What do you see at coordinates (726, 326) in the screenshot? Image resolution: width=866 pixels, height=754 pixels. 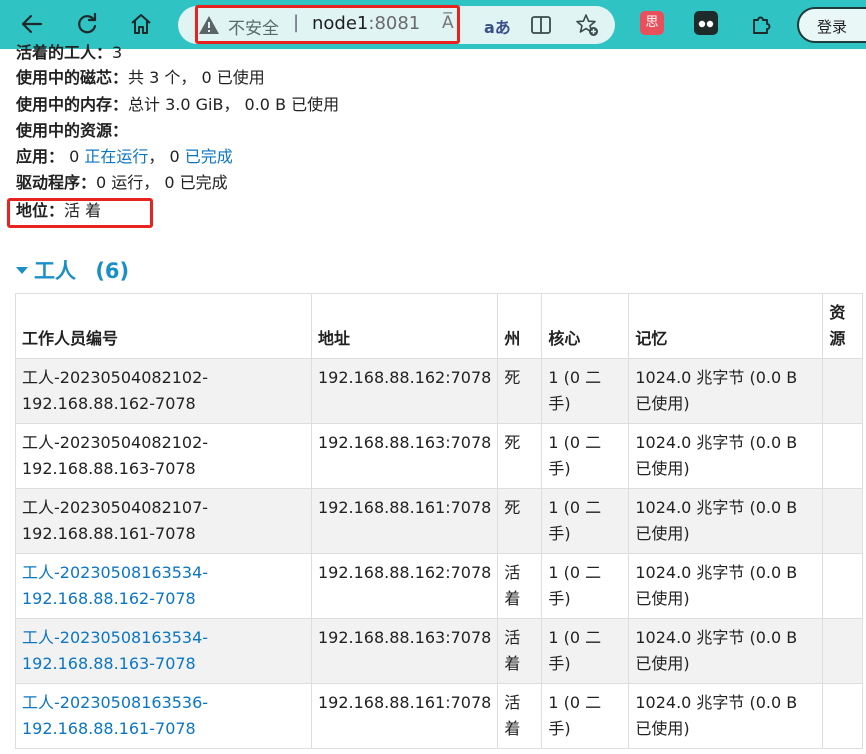 I see `column-header-memory: 记忆` at bounding box center [726, 326].